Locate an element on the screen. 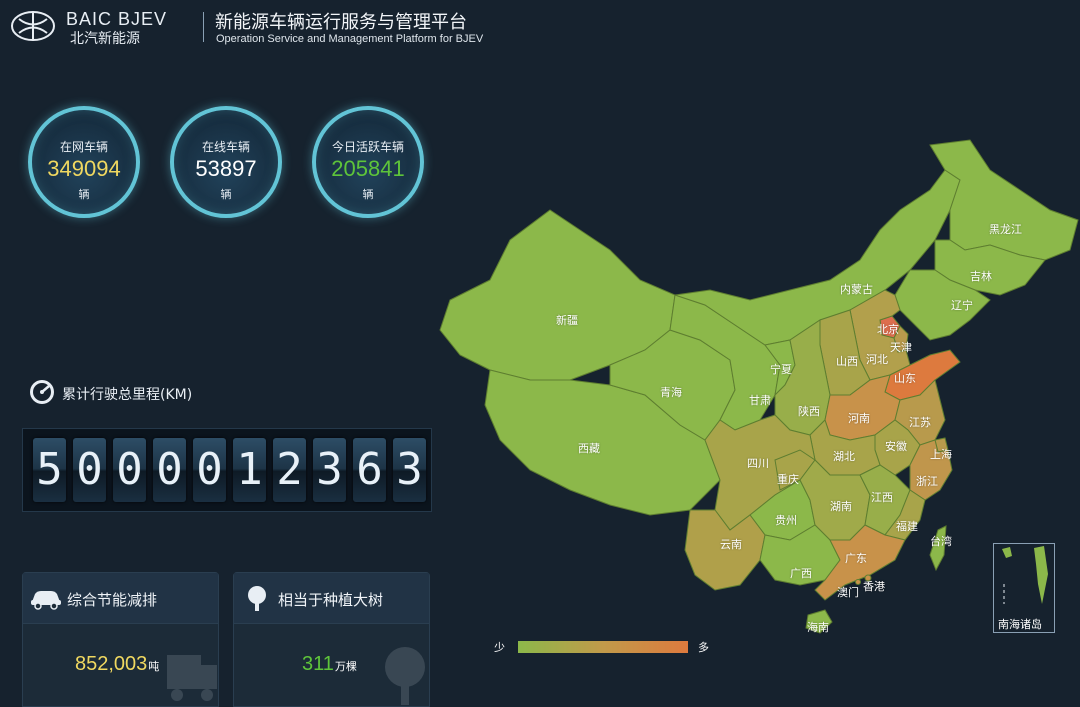 This screenshot has height=707, width=1080. map-label: 甘肃 is located at coordinates (760, 400).